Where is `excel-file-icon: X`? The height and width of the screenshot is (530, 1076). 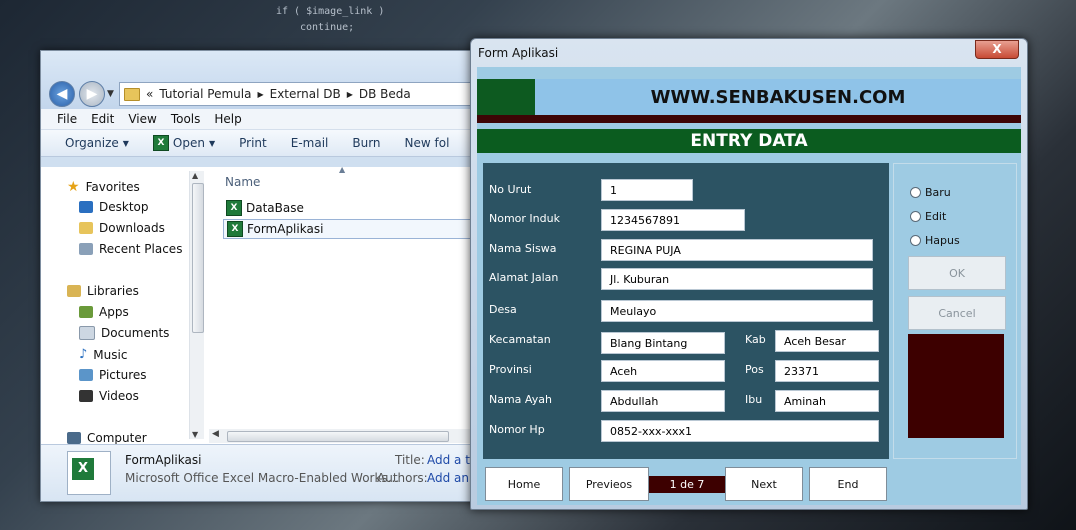 excel-file-icon: X is located at coordinates (234, 208).